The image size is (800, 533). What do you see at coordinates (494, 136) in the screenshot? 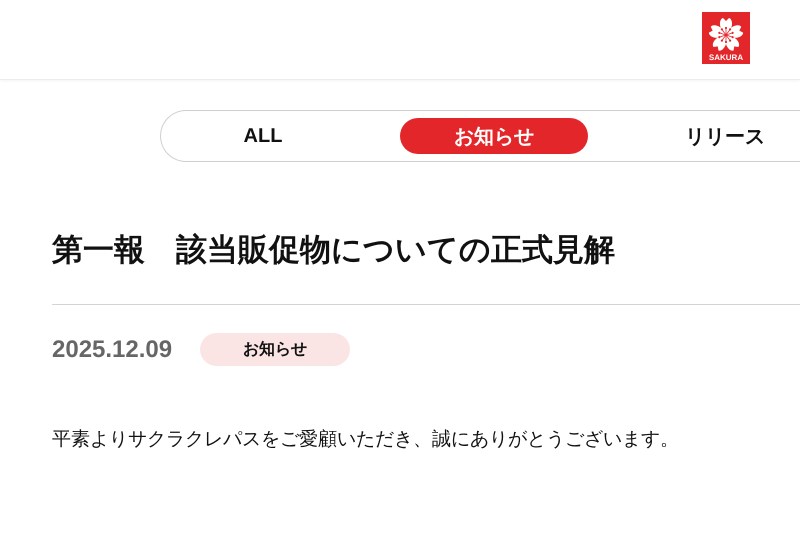
I see `tab: お知らせ` at bounding box center [494, 136].